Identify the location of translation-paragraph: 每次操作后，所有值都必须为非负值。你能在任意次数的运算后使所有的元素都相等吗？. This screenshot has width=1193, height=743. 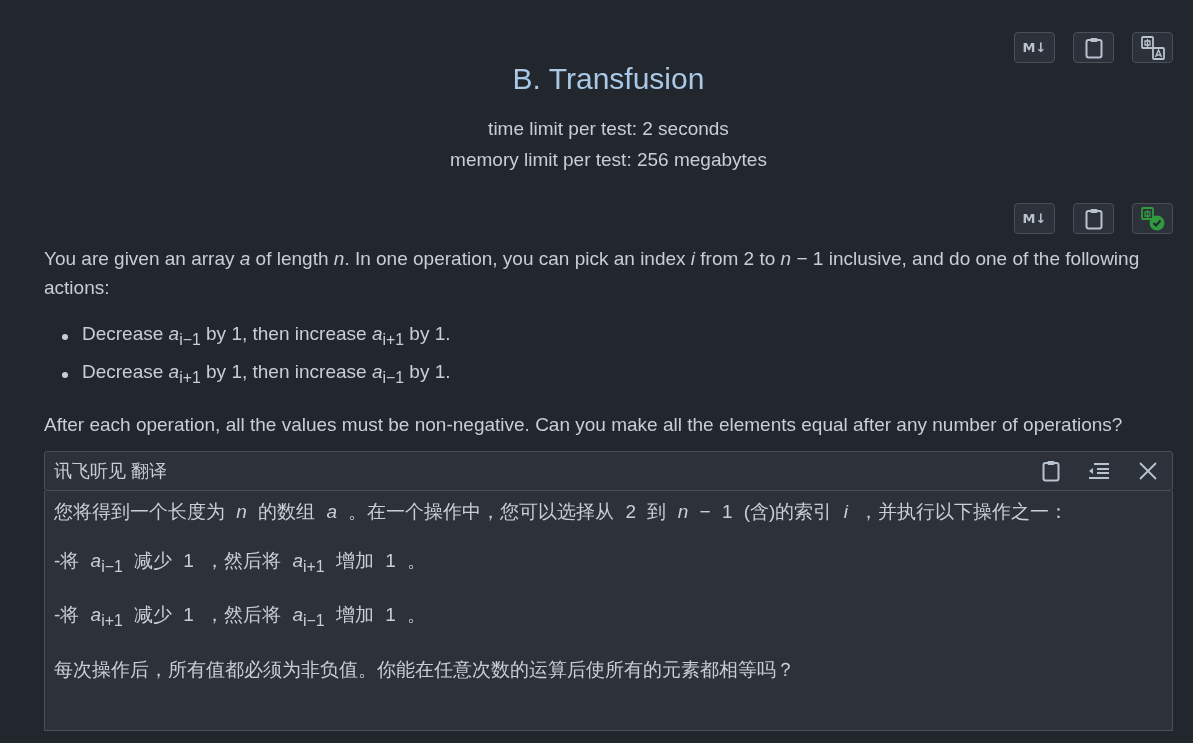
(425, 670).